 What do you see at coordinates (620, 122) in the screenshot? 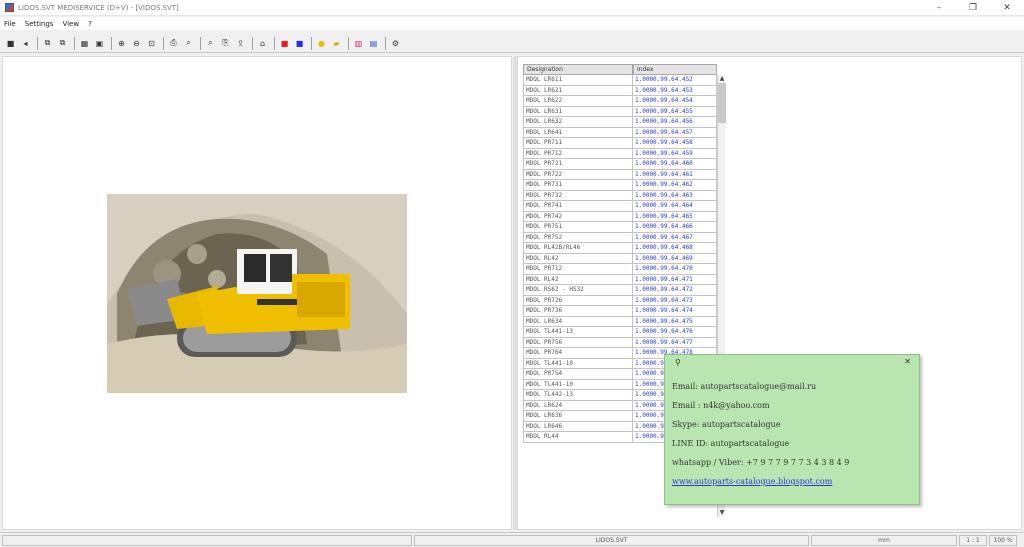
I see `table-row: MDOL LR632 1.0000.99.64.456` at bounding box center [620, 122].